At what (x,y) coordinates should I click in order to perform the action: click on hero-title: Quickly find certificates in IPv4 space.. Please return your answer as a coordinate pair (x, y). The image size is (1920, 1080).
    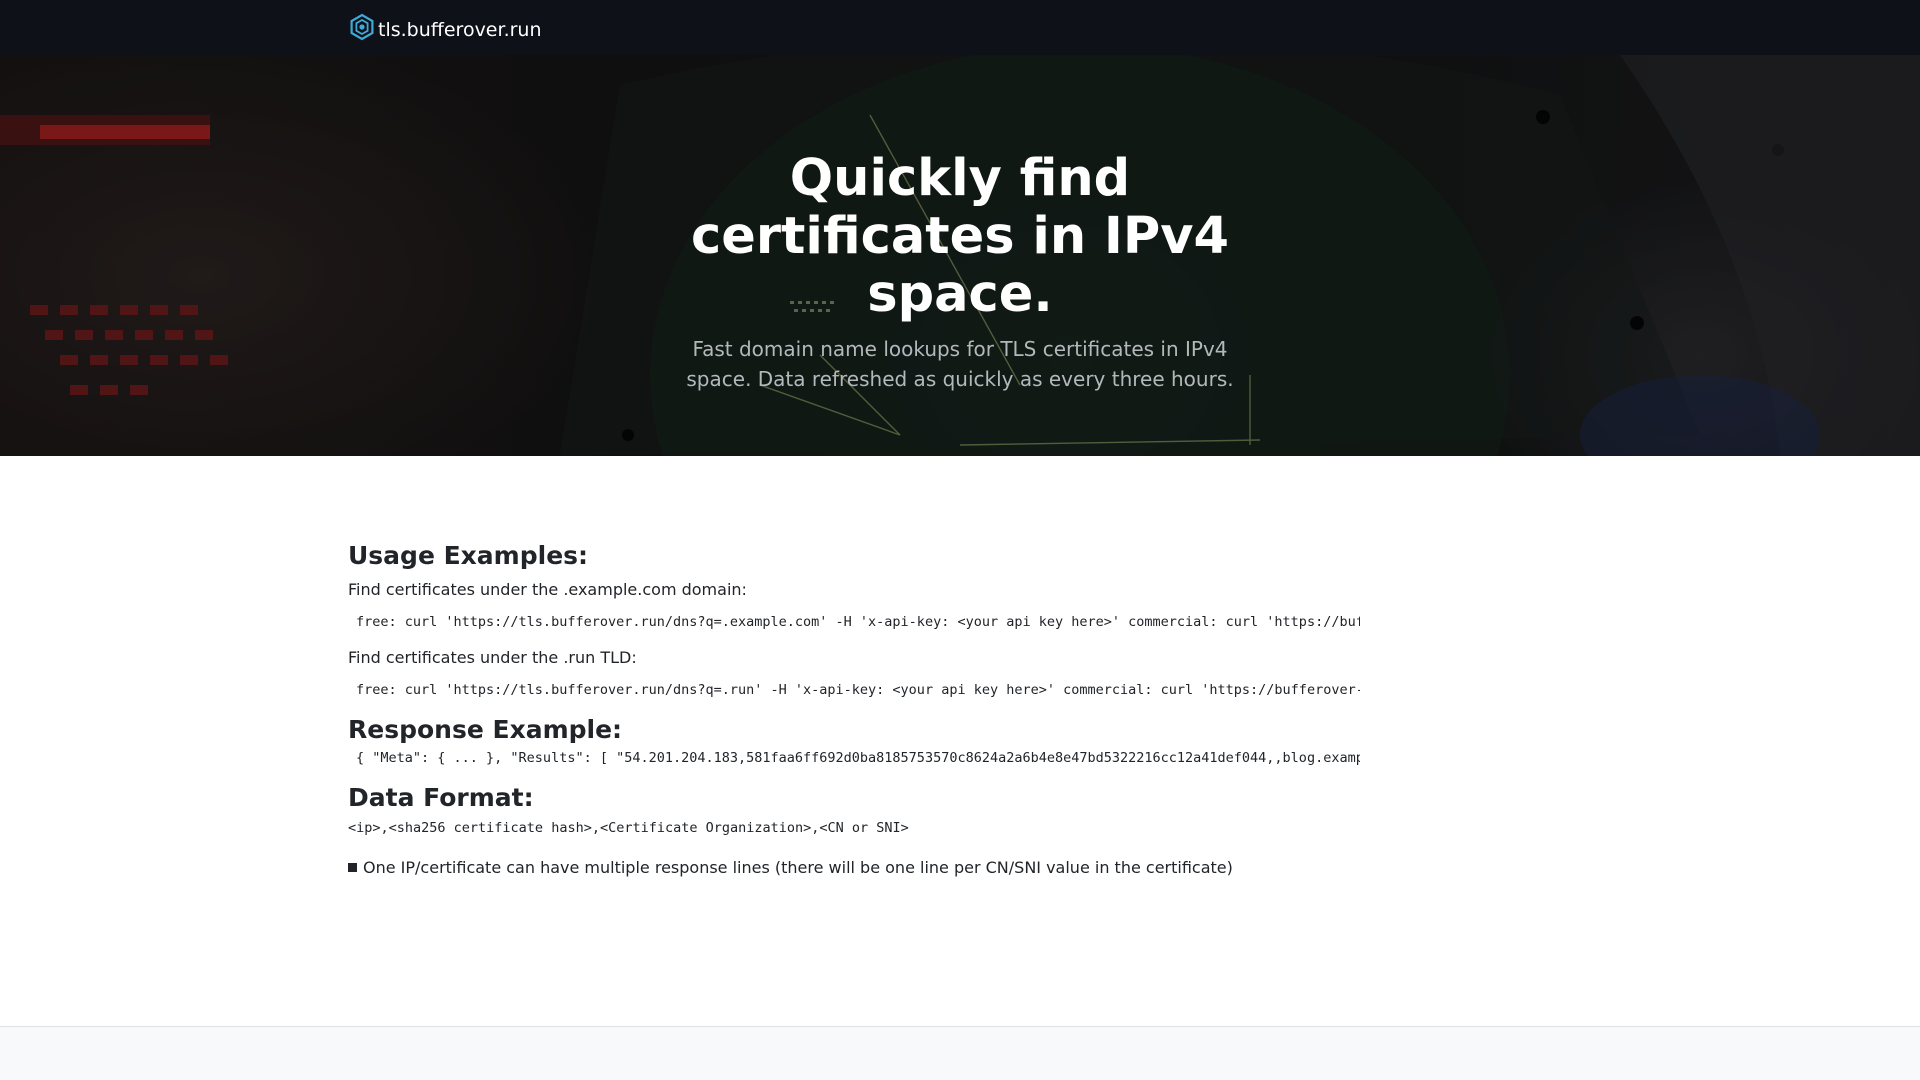
    Looking at the image, I should click on (960, 236).